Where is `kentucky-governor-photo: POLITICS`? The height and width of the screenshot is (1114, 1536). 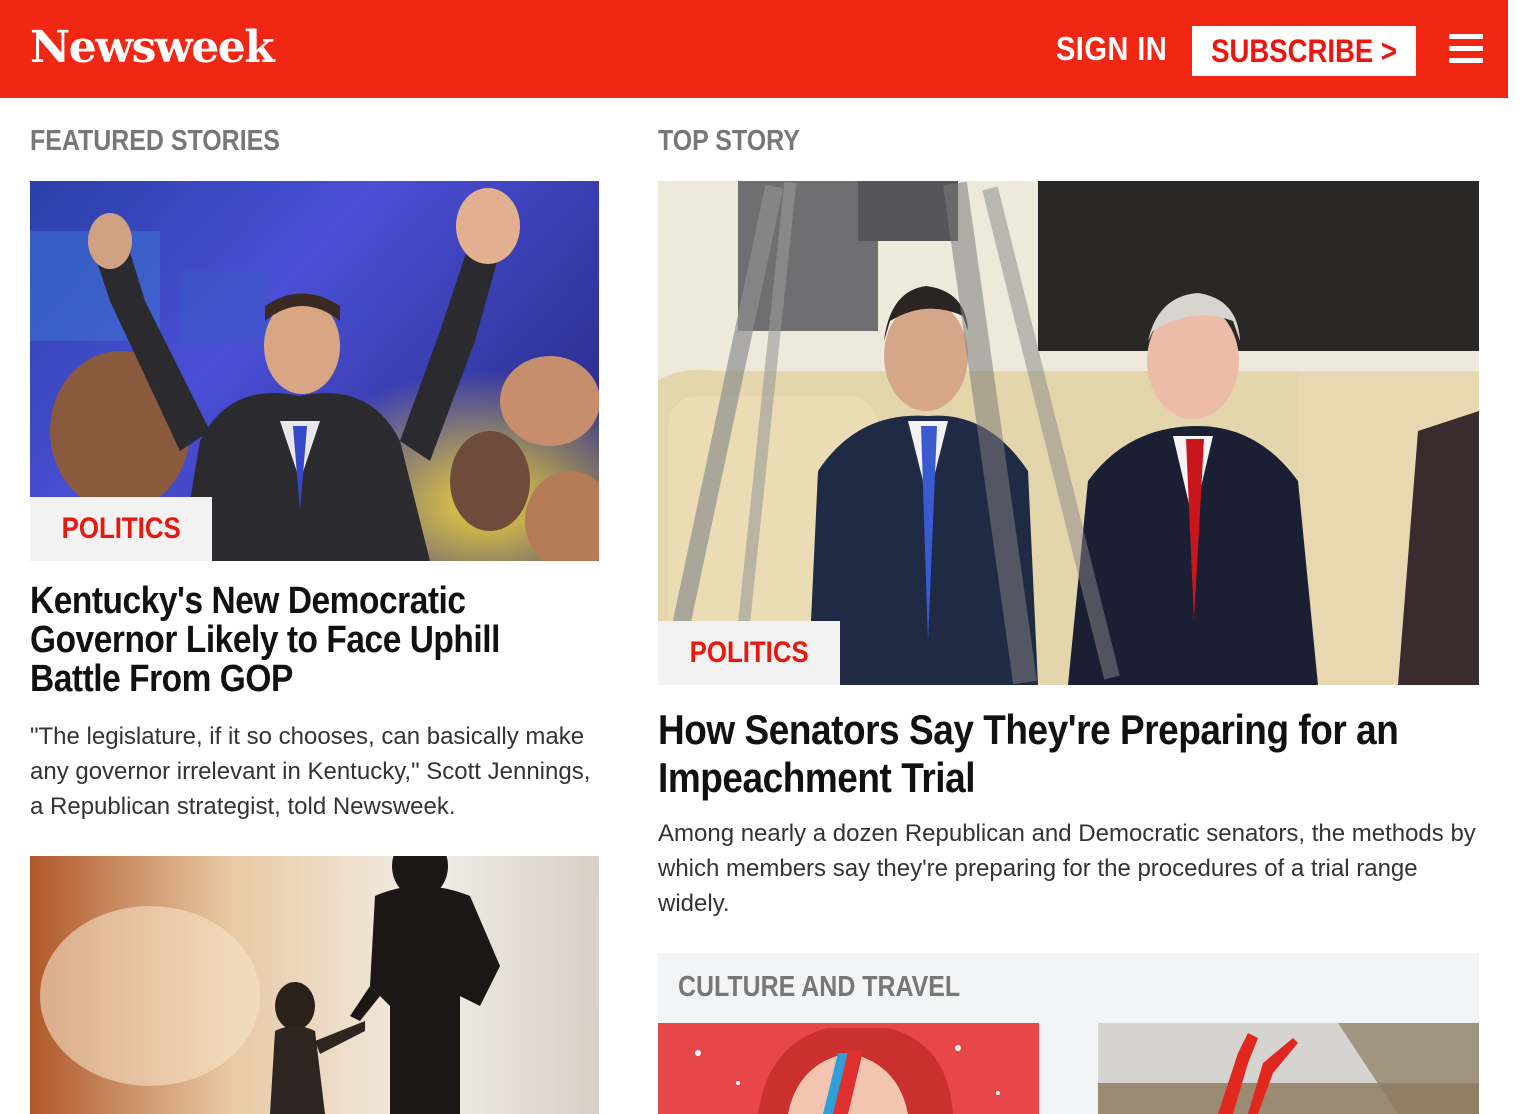
kentucky-governor-photo: POLITICS is located at coordinates (314, 371).